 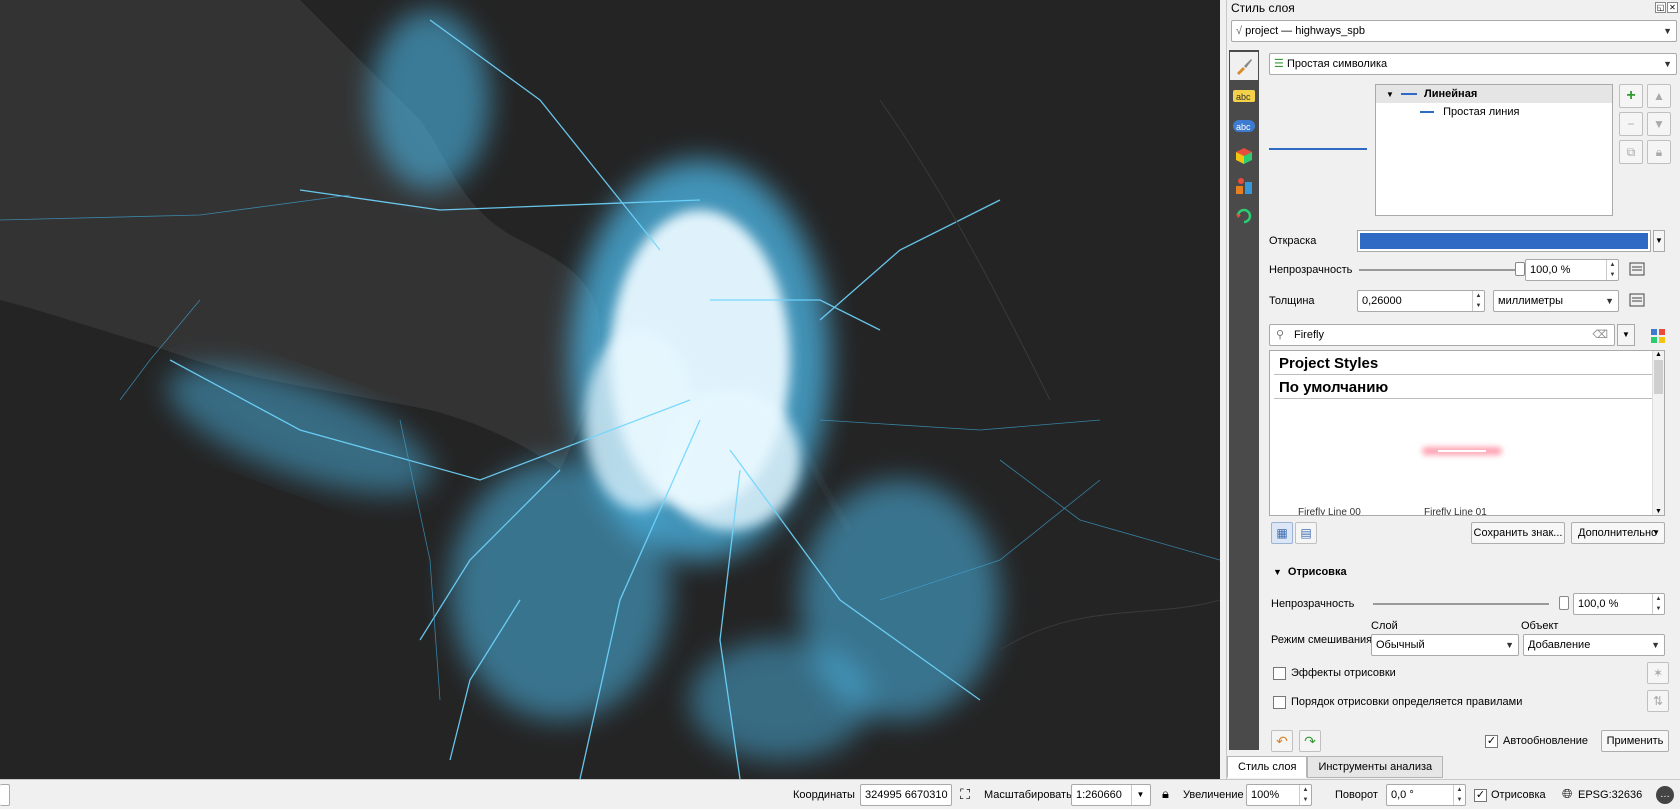 I want to click on locator-bar, so click(x=5, y=795).